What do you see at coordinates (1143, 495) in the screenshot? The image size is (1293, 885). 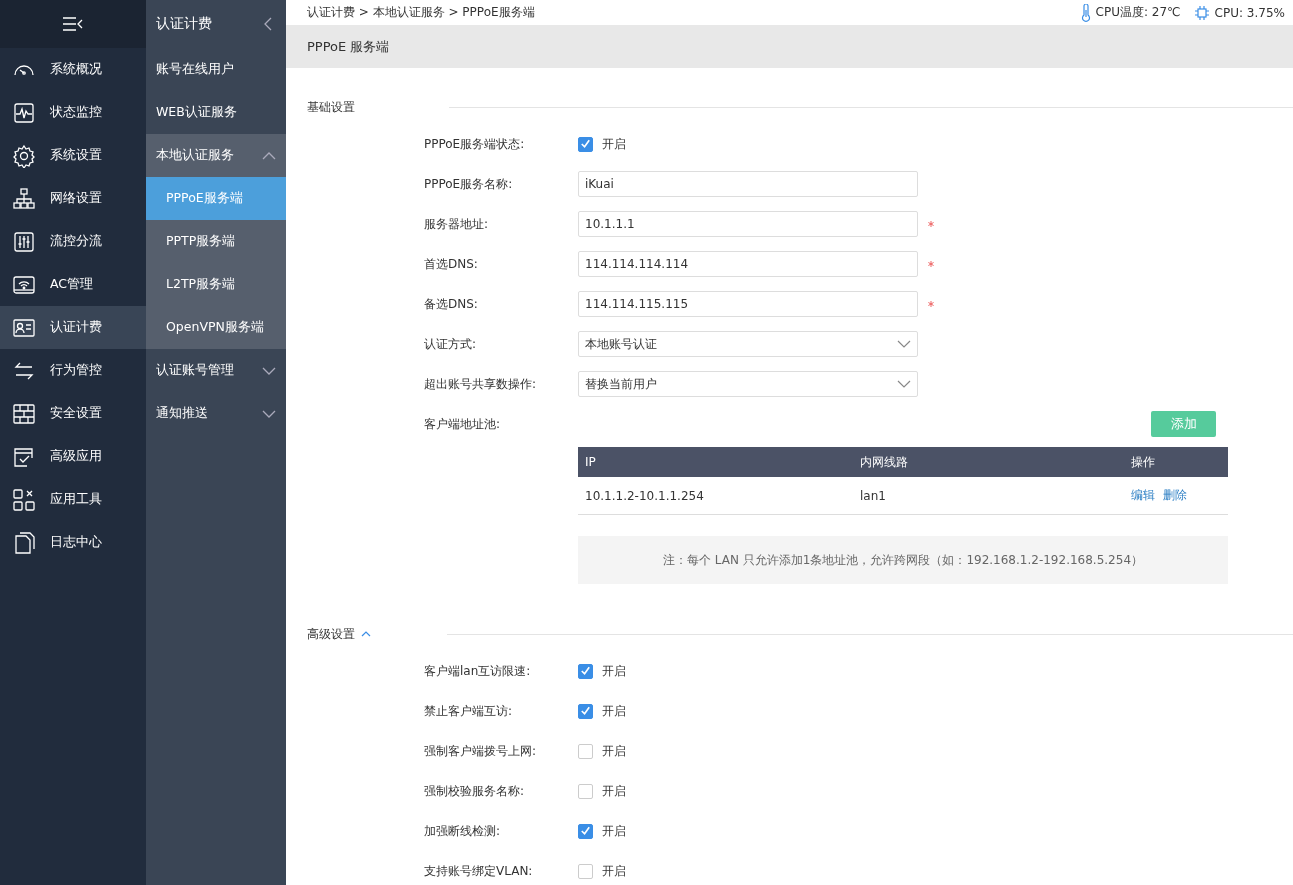 I see `action-link: 编辑` at bounding box center [1143, 495].